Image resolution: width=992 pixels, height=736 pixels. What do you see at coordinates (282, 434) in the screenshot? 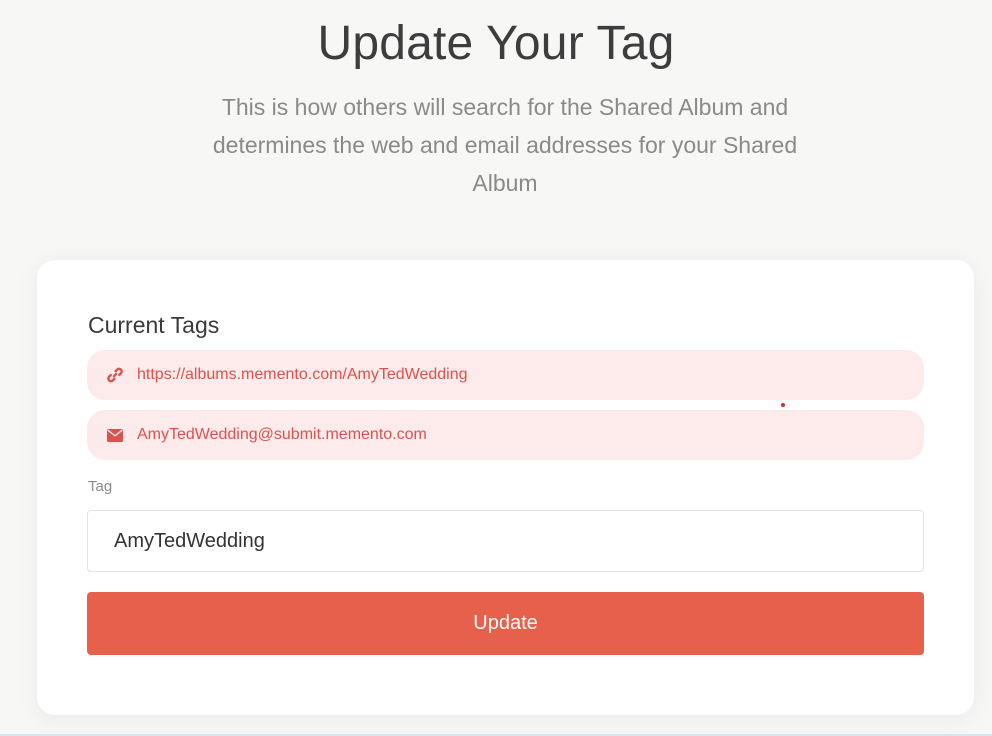
I see `current-tag-email-text: AmyTedWedding@submit.memento.com` at bounding box center [282, 434].